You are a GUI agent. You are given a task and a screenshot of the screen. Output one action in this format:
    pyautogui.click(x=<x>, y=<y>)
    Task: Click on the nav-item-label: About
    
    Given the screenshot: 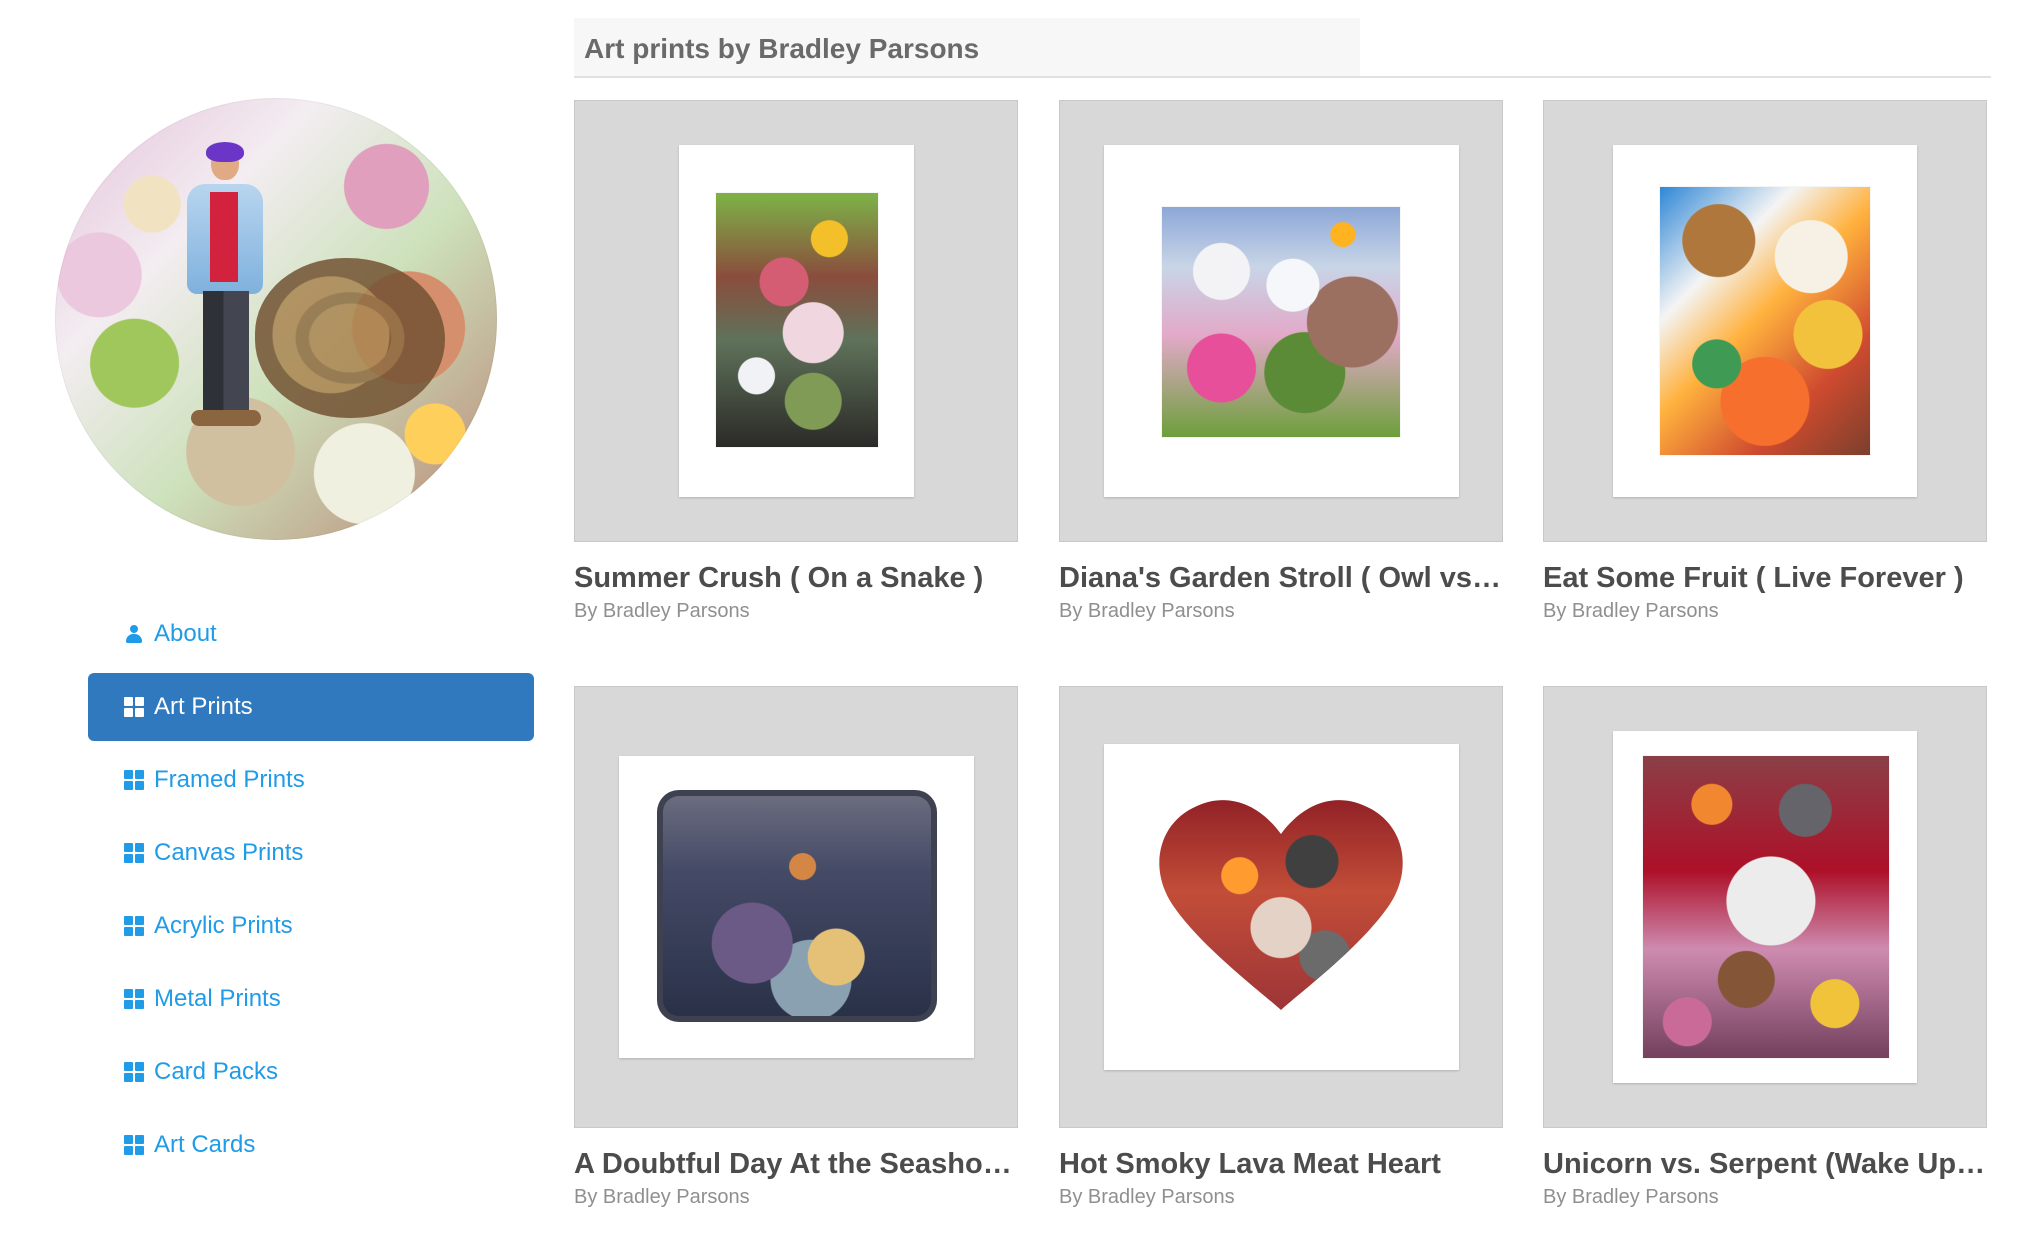 What is the action you would take?
    pyautogui.click(x=185, y=633)
    